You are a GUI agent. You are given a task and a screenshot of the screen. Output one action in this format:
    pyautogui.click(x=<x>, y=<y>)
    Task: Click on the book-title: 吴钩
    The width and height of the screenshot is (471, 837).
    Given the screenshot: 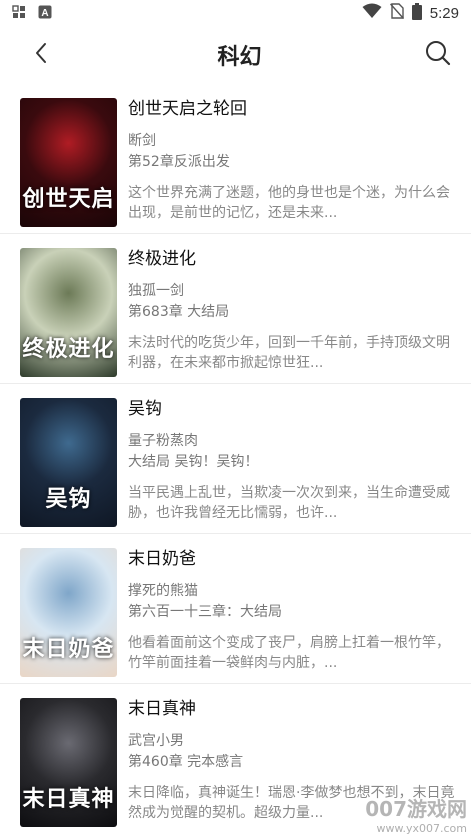 What is the action you would take?
    pyautogui.click(x=145, y=409)
    